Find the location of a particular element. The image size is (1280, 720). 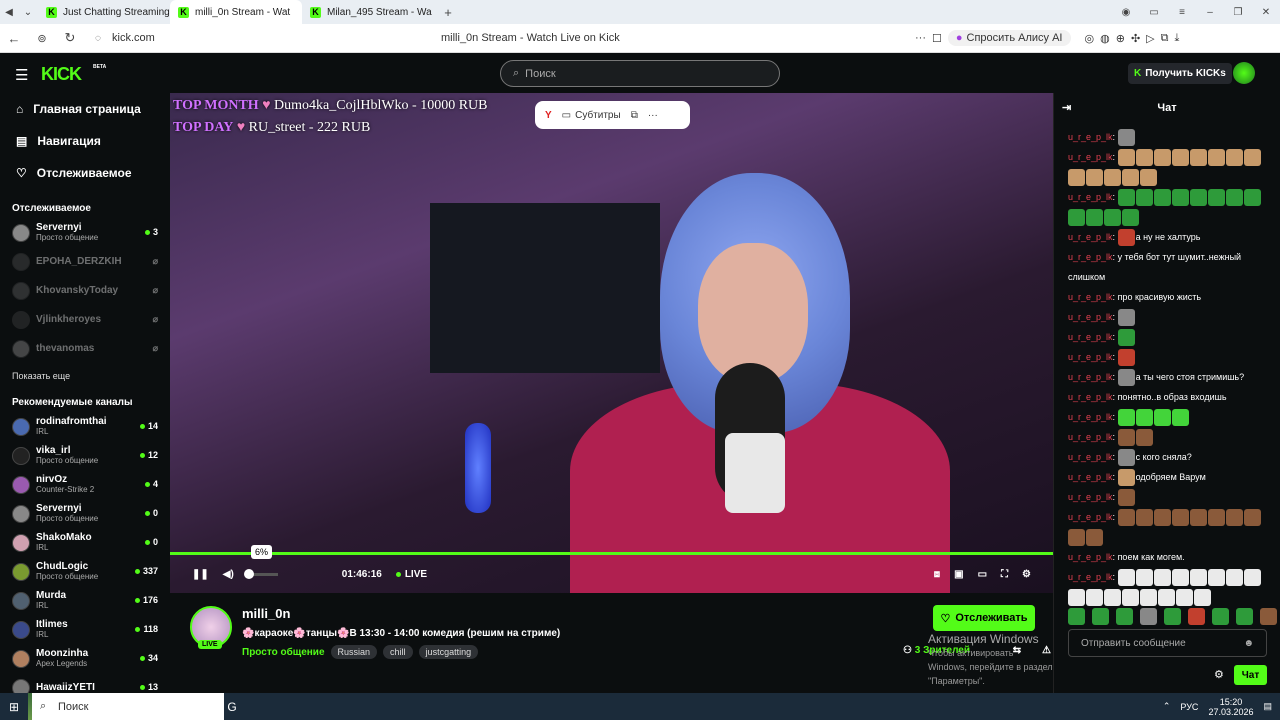

clip-icon: ⧈ is located at coordinates (937, 574).